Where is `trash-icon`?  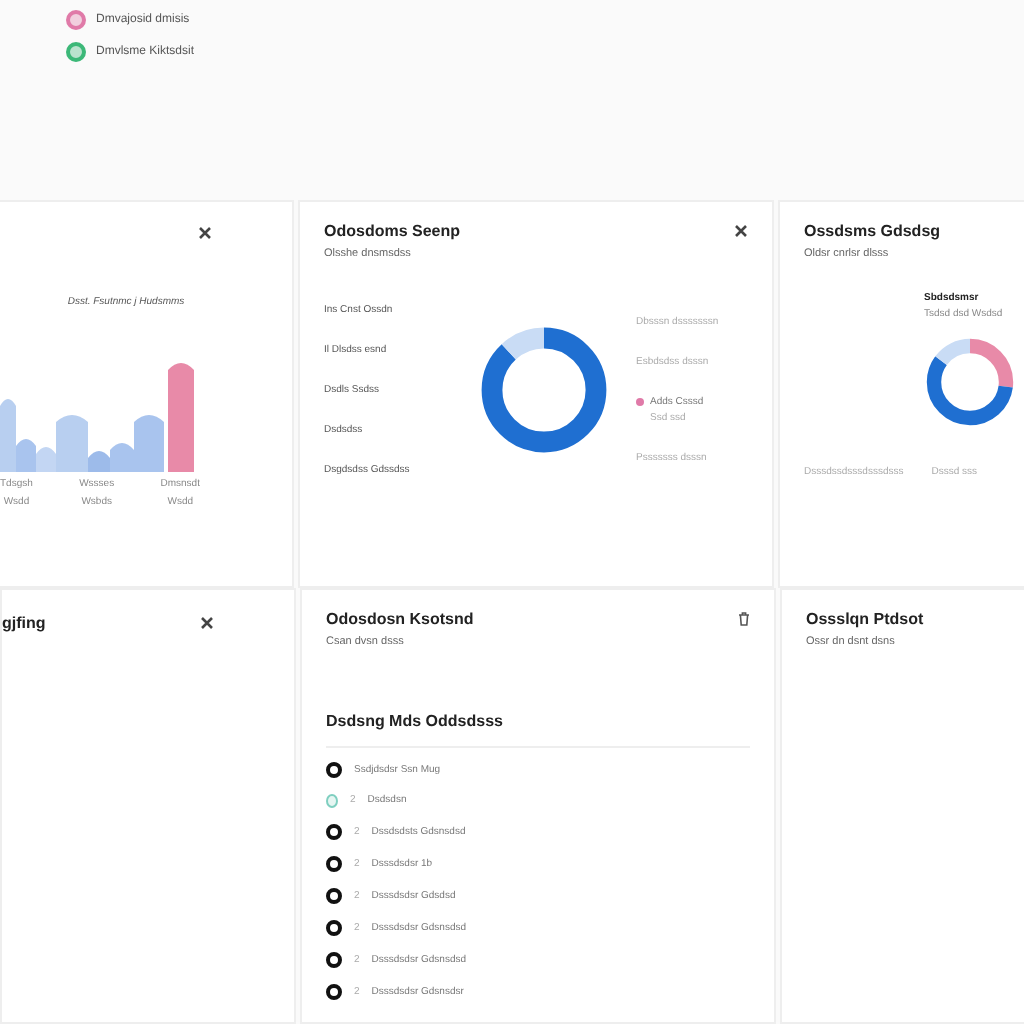
trash-icon is located at coordinates (744, 618).